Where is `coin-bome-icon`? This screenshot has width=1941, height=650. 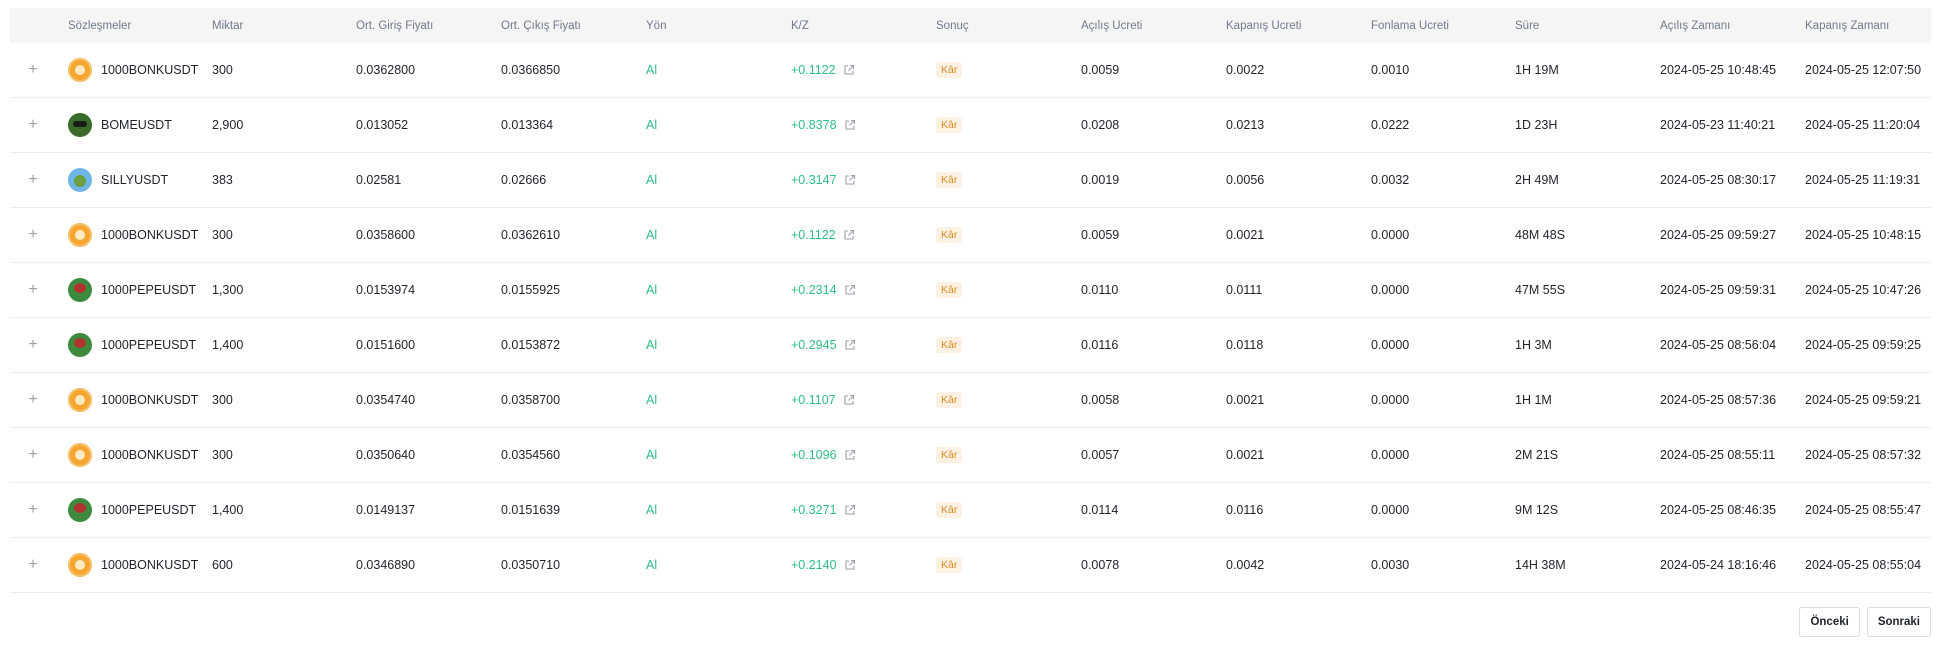
coin-bome-icon is located at coordinates (80, 125).